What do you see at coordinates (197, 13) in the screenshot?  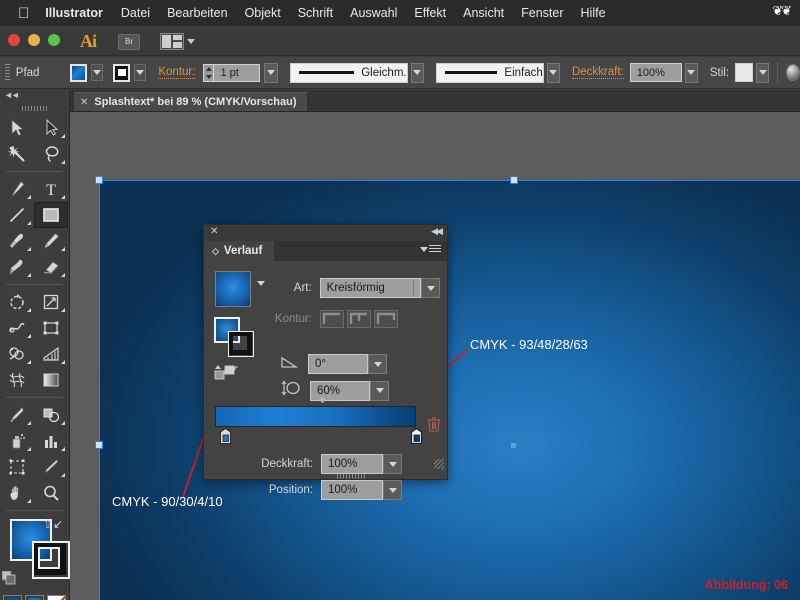 I see `menu-item-bearbeiten: Bearbeiten` at bounding box center [197, 13].